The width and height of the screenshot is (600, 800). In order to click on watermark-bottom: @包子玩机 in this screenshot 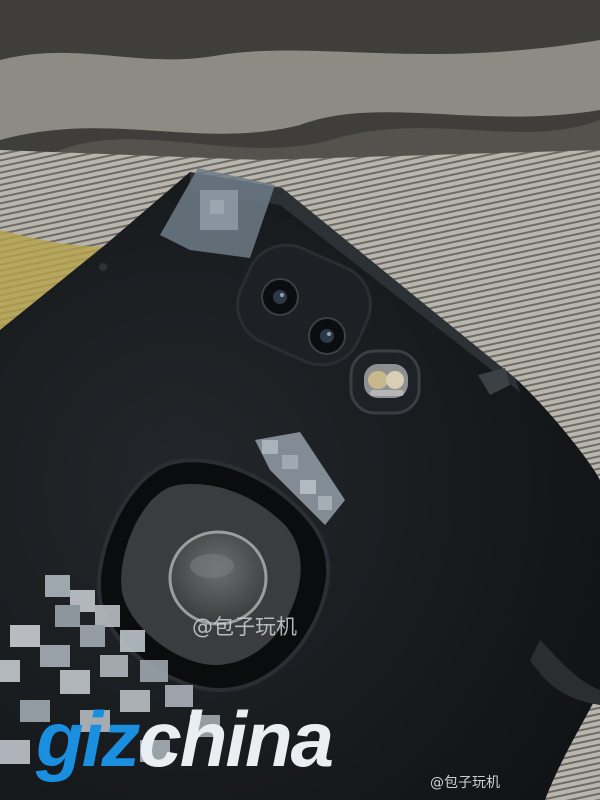, I will do `click(465, 783)`.